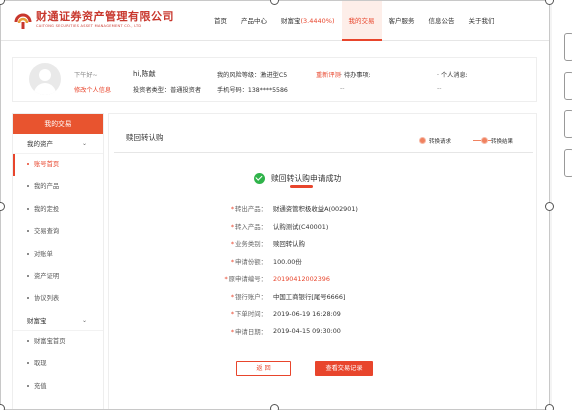 Image resolution: width=572 pixels, height=410 pixels. I want to click on progress-steps: 转换请求 转换结果, so click(474, 141).